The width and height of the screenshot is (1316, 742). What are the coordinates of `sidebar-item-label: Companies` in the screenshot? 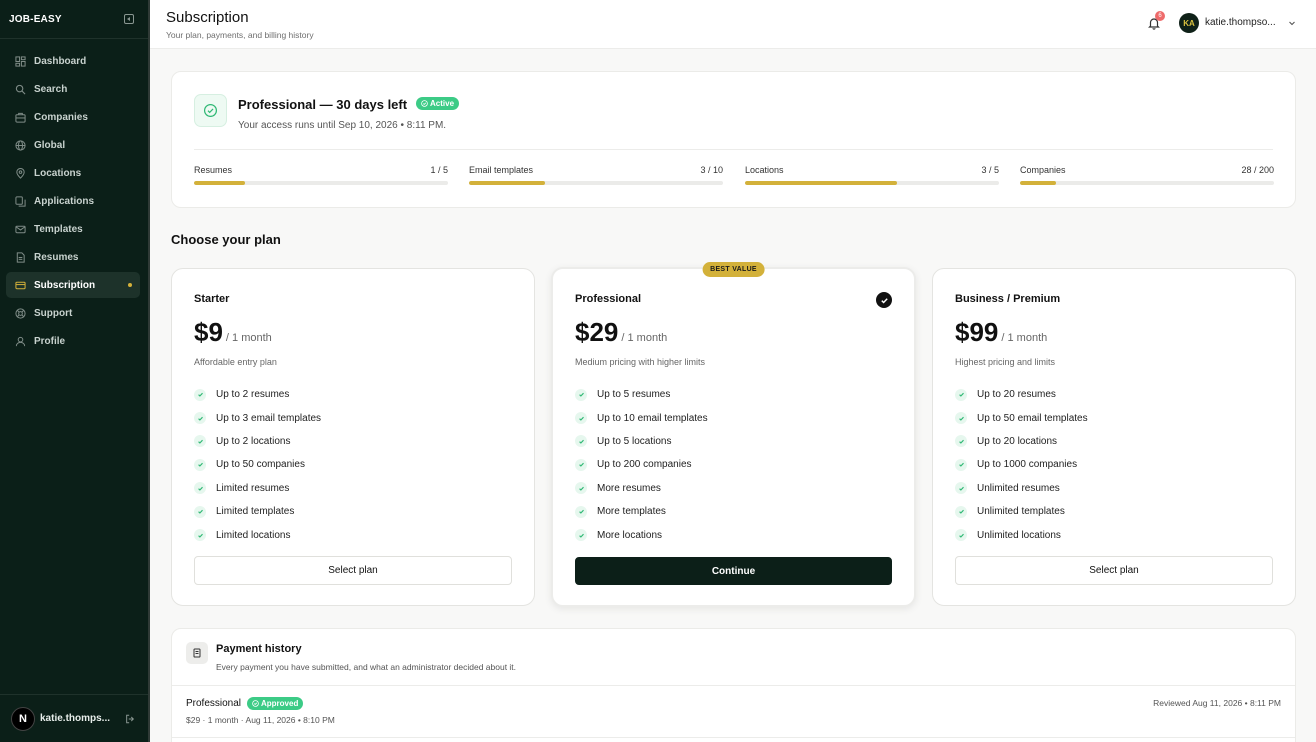 It's located at (61, 117).